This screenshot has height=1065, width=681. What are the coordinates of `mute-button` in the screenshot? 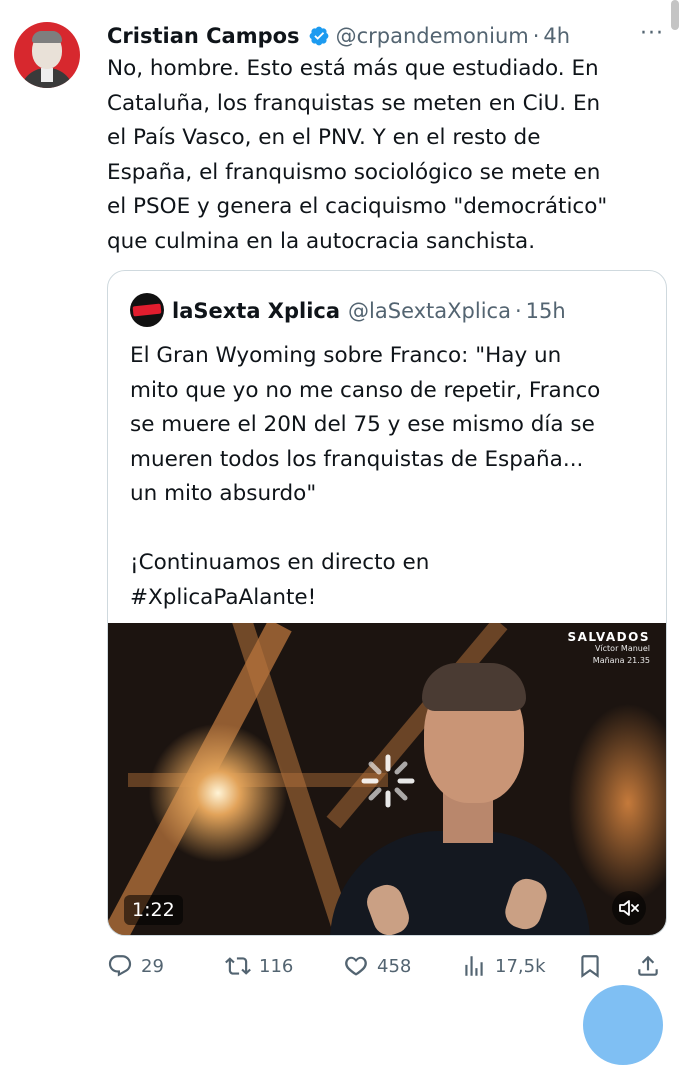 It's located at (629, 908).